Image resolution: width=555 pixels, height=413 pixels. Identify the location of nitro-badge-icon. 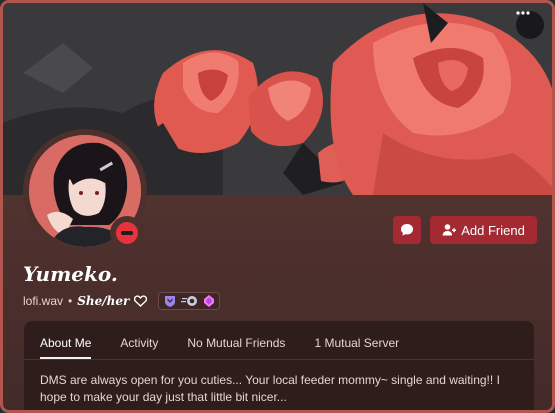
(190, 301).